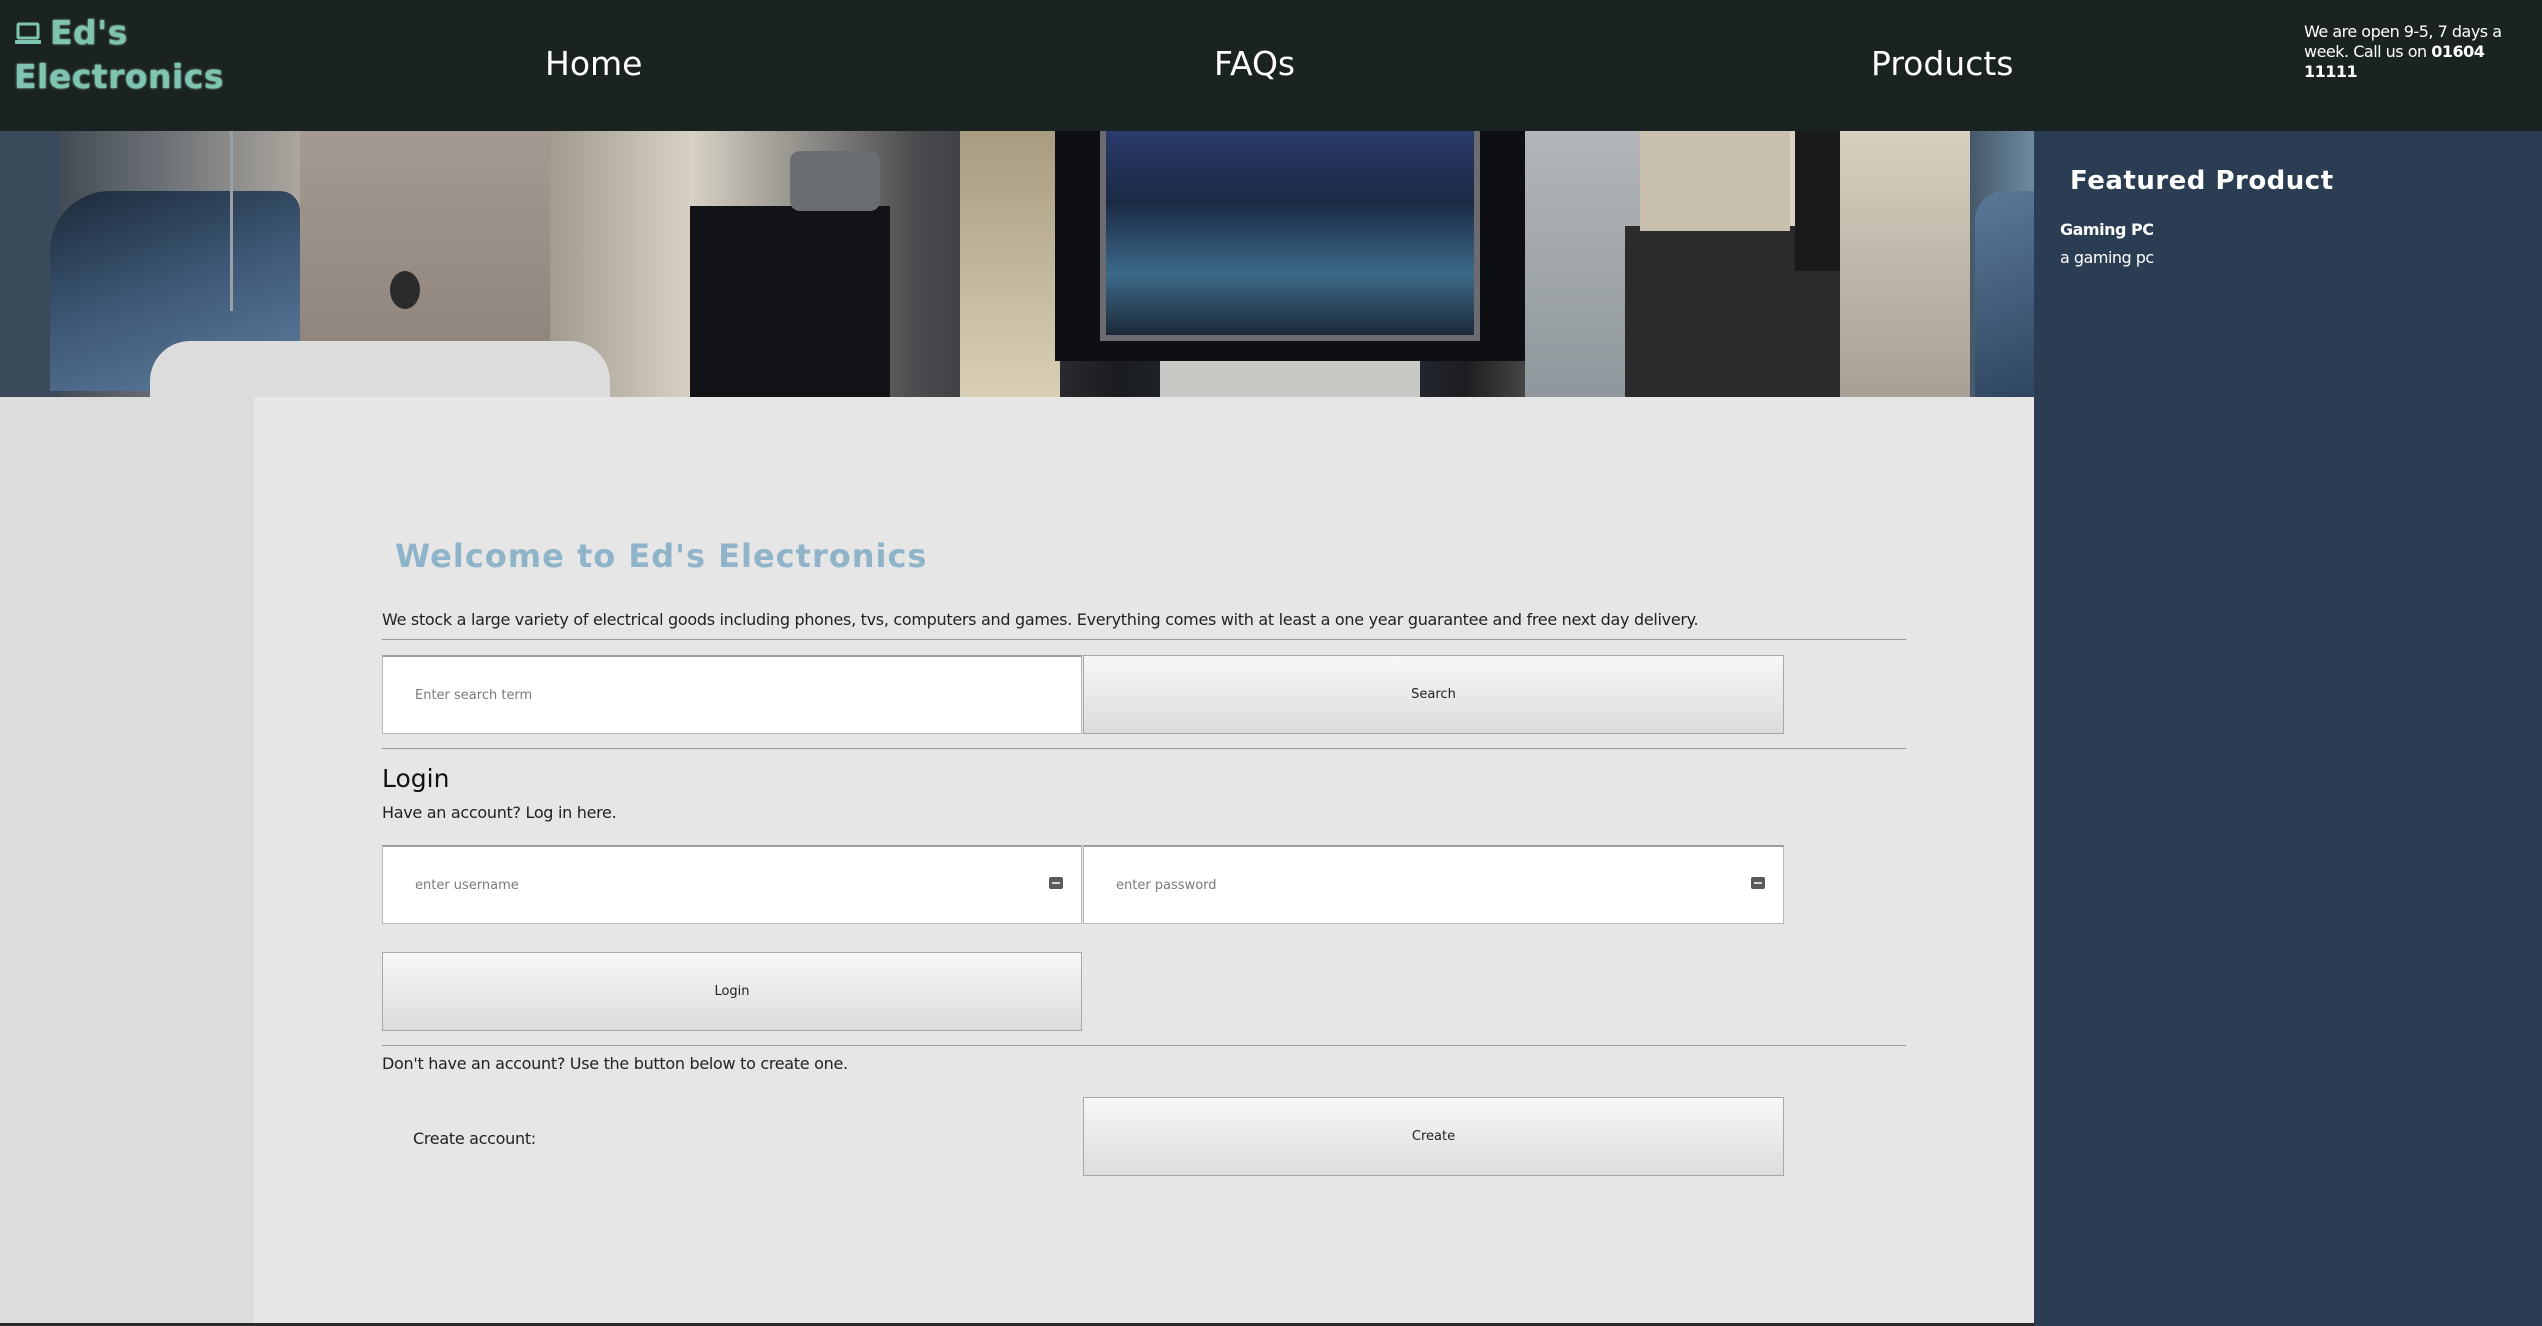 This screenshot has width=2542, height=1326. I want to click on create-account-button: Create, so click(1433, 1136).